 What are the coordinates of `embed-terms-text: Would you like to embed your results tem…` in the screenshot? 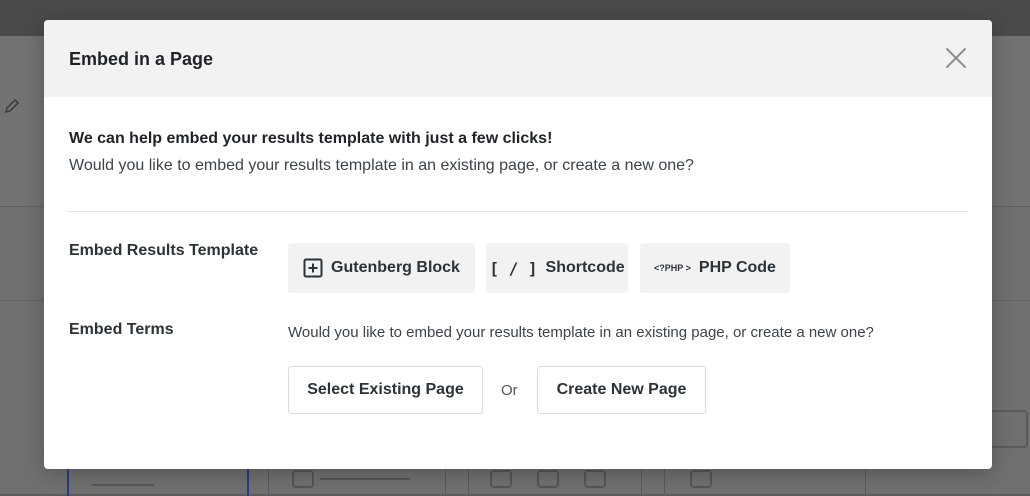 It's located at (581, 332).